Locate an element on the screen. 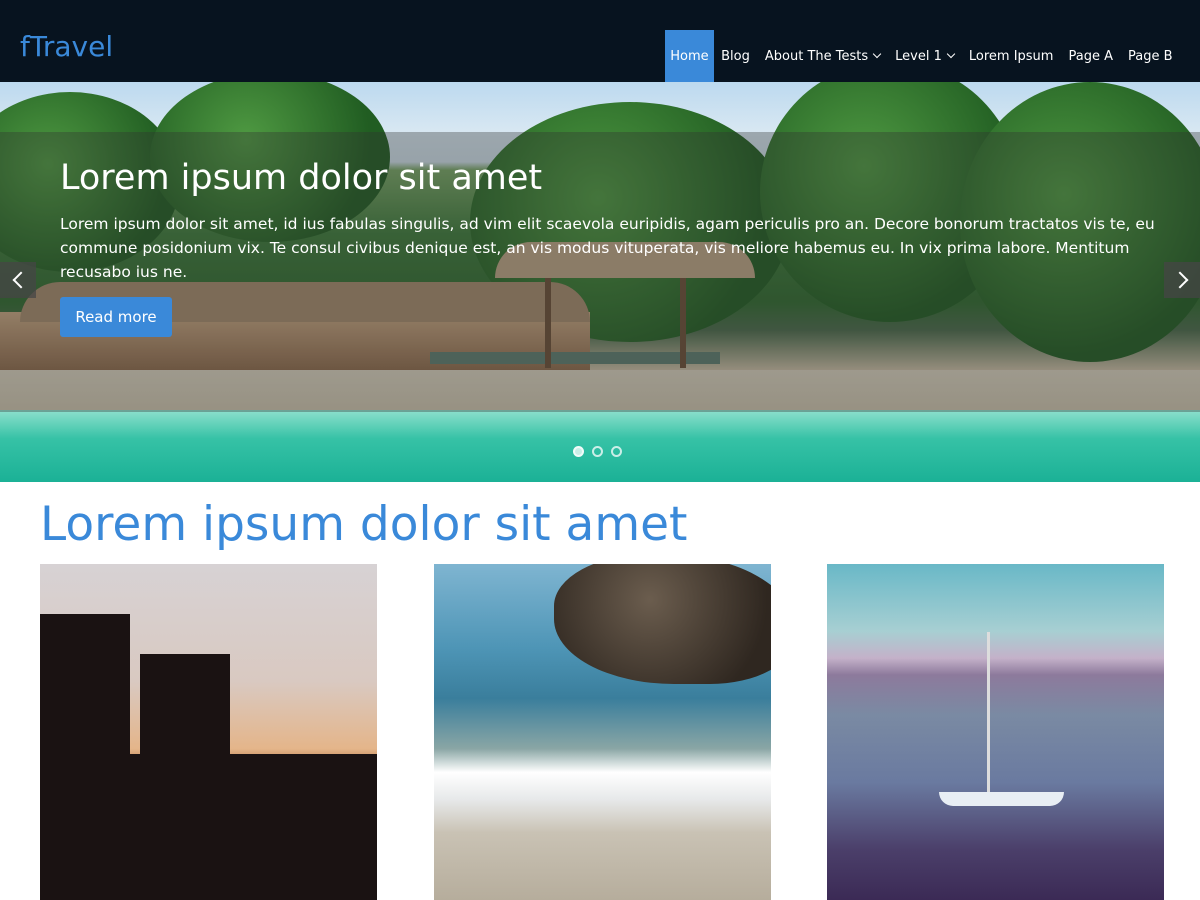  slider-next-button is located at coordinates (1182, 280).